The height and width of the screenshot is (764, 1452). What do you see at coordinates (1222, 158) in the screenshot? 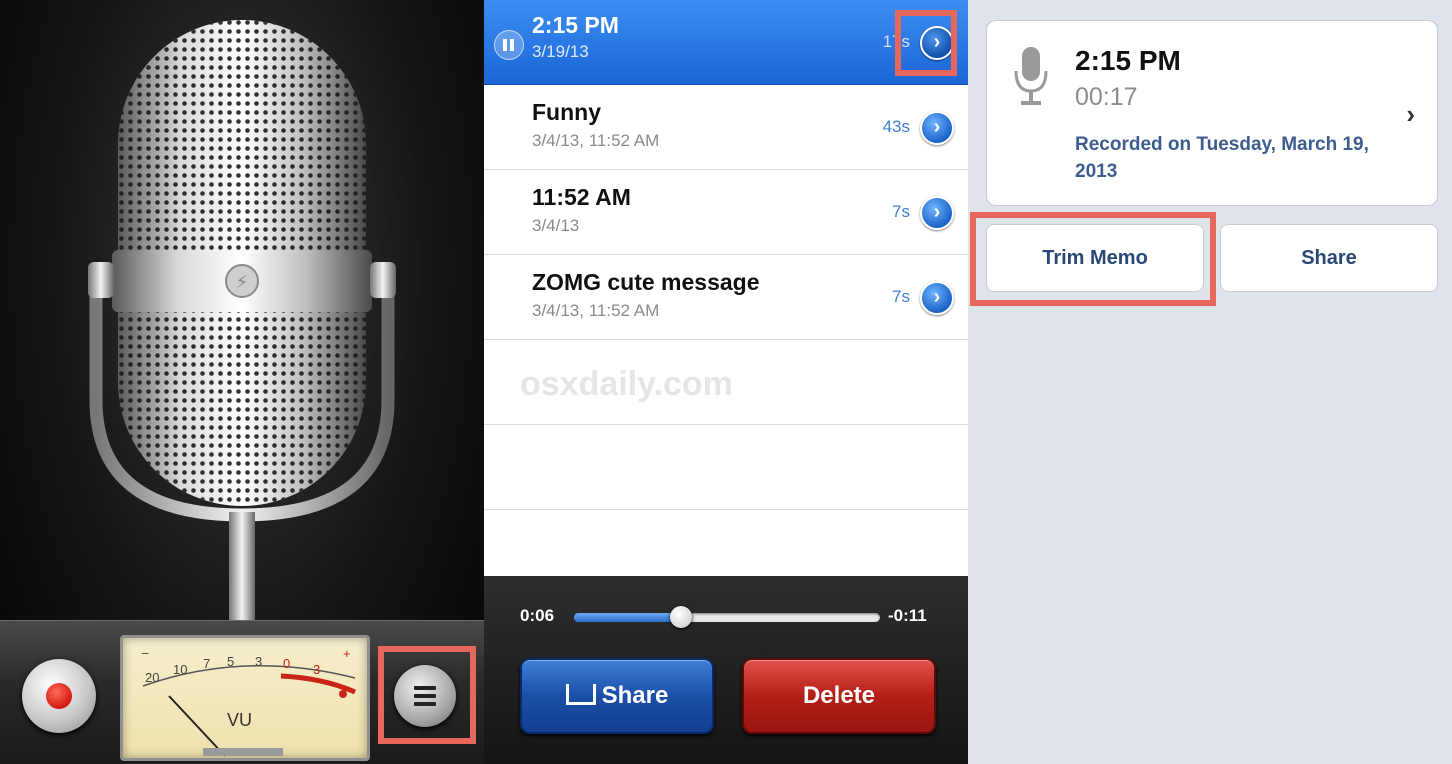
I see `detail-recorded-on: Recorded on Tuesday, March 19, 2013` at bounding box center [1222, 158].